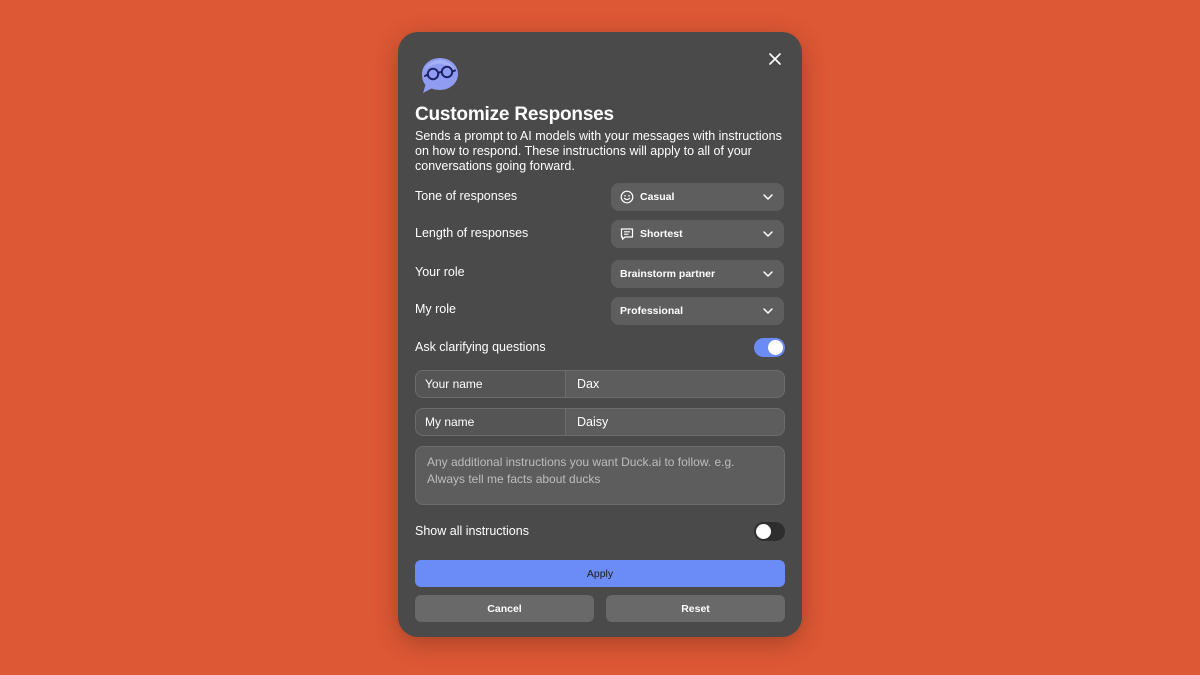 This screenshot has width=1200, height=675. I want to click on your-name-input: Dax, so click(675, 384).